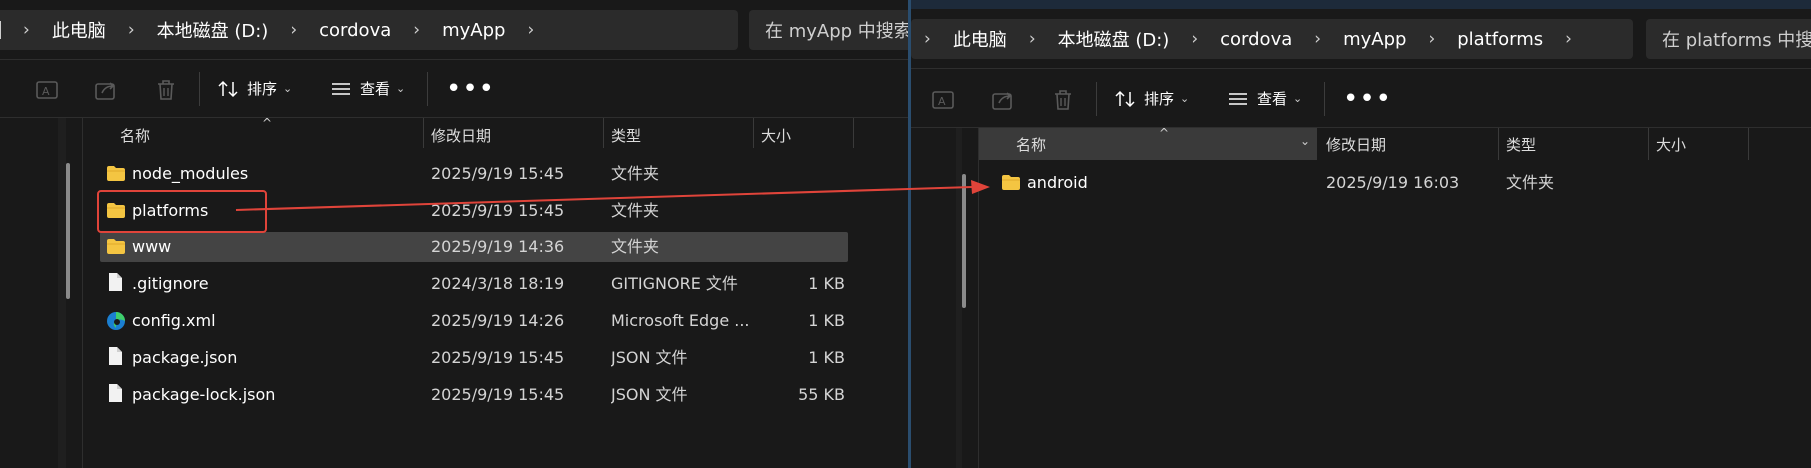 The width and height of the screenshot is (1811, 468). What do you see at coordinates (980, 187) in the screenshot?
I see `annotation-arrowhead` at bounding box center [980, 187].